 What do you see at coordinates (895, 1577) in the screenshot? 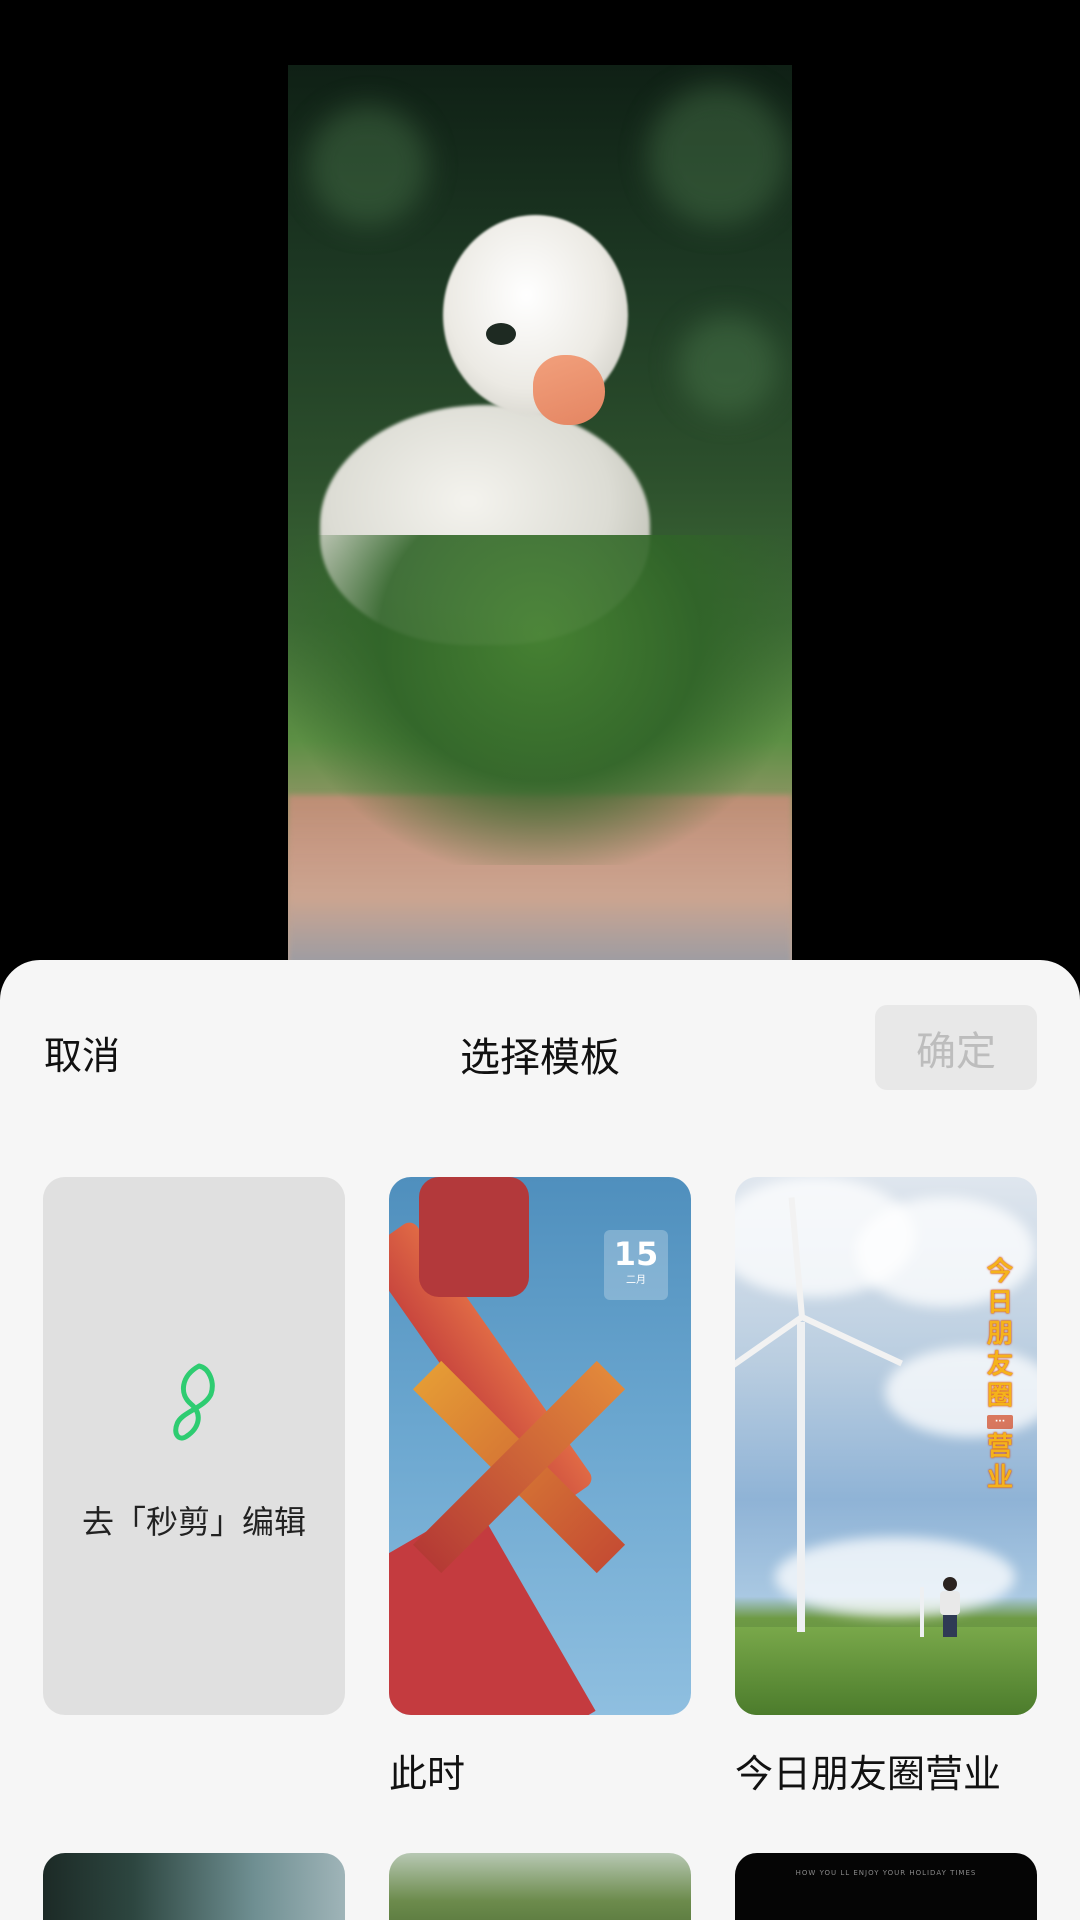
I see `cloud` at bounding box center [895, 1577].